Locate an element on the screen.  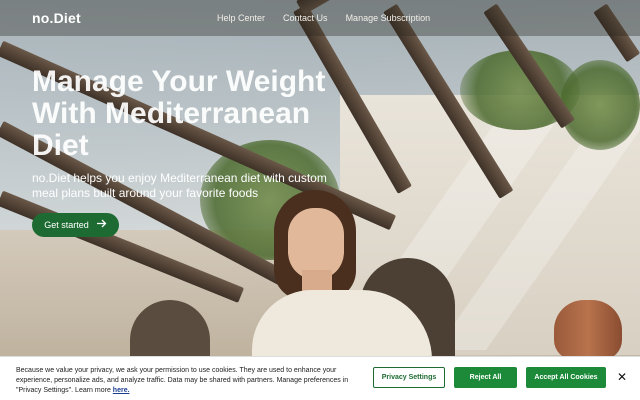
privacy-settings-button: Privacy Settings is located at coordinates (409, 377).